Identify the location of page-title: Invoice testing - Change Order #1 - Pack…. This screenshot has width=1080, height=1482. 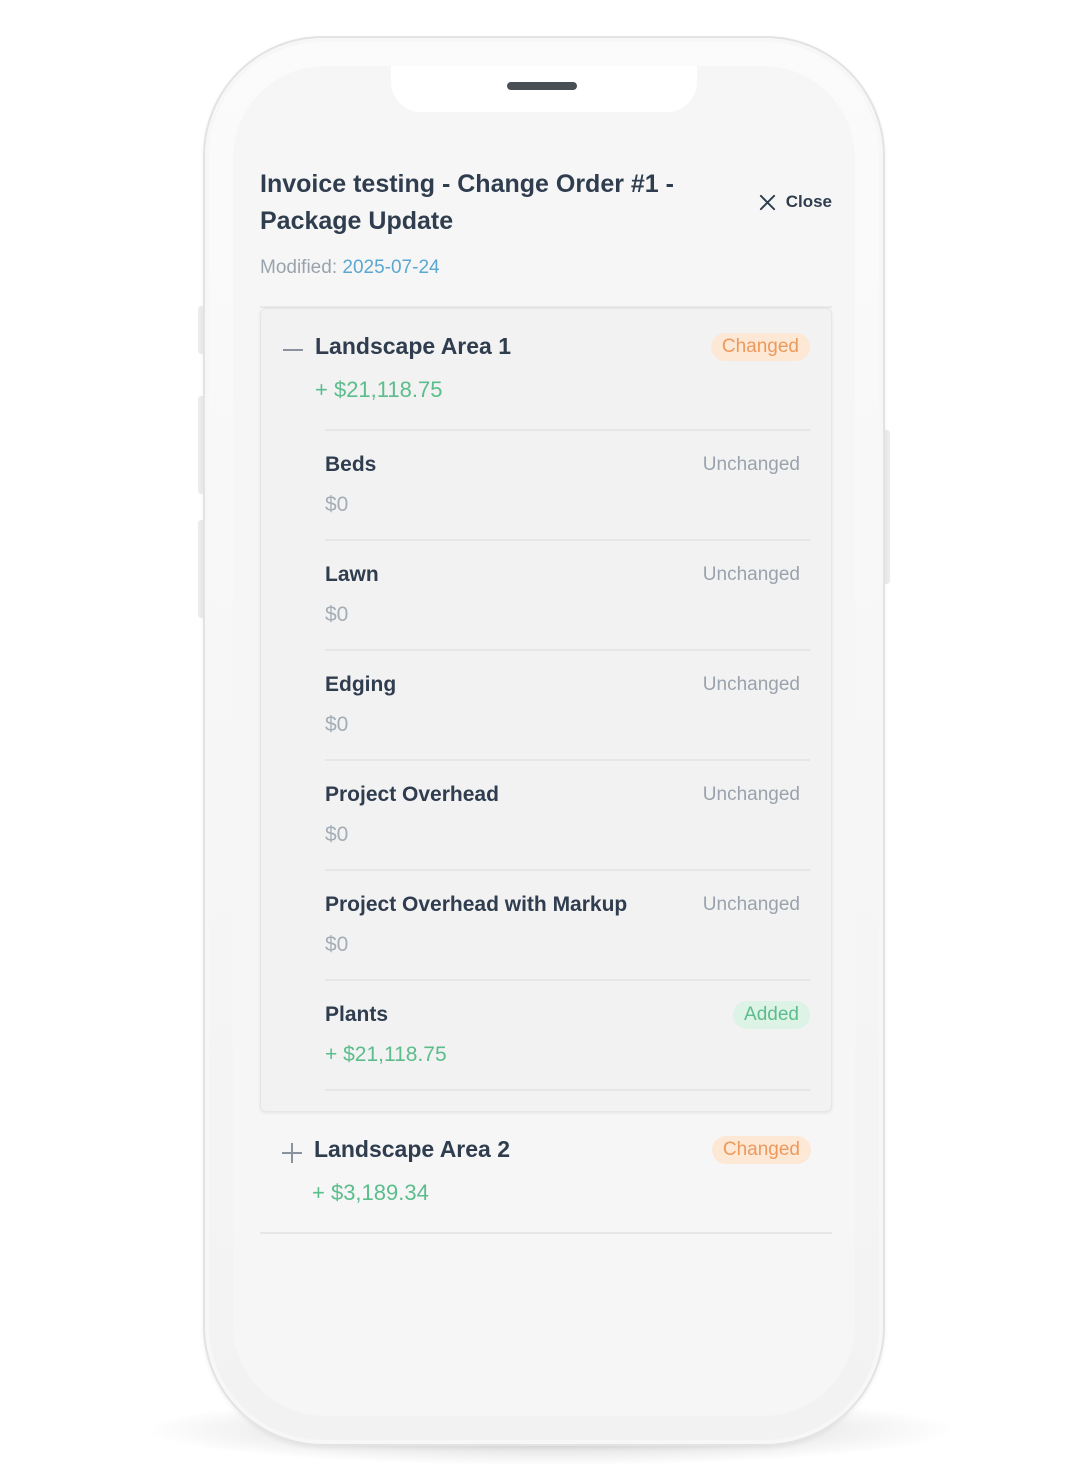
(467, 202).